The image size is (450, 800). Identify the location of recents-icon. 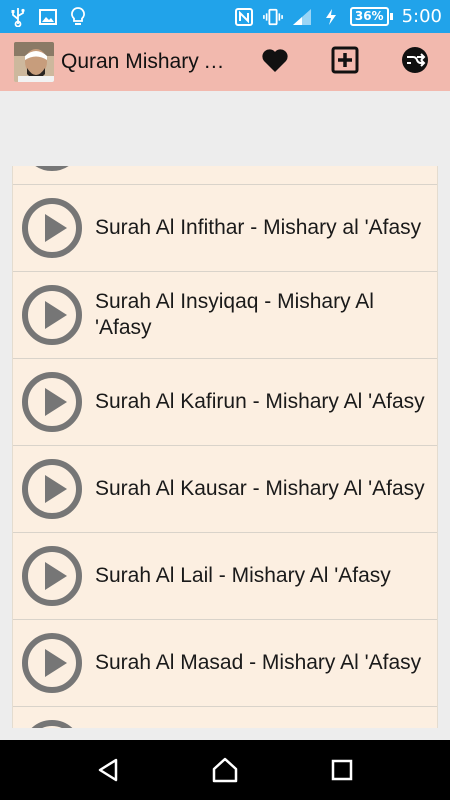
(341, 770).